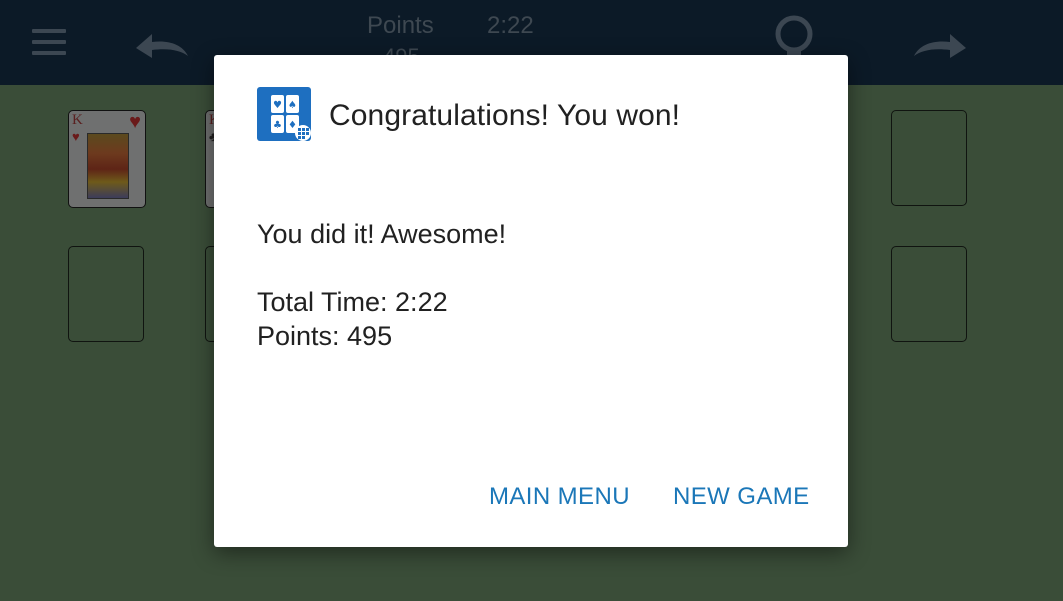 The height and width of the screenshot is (601, 1063). Describe the element at coordinates (76, 136) in the screenshot. I see `card-suit: ♥` at that location.